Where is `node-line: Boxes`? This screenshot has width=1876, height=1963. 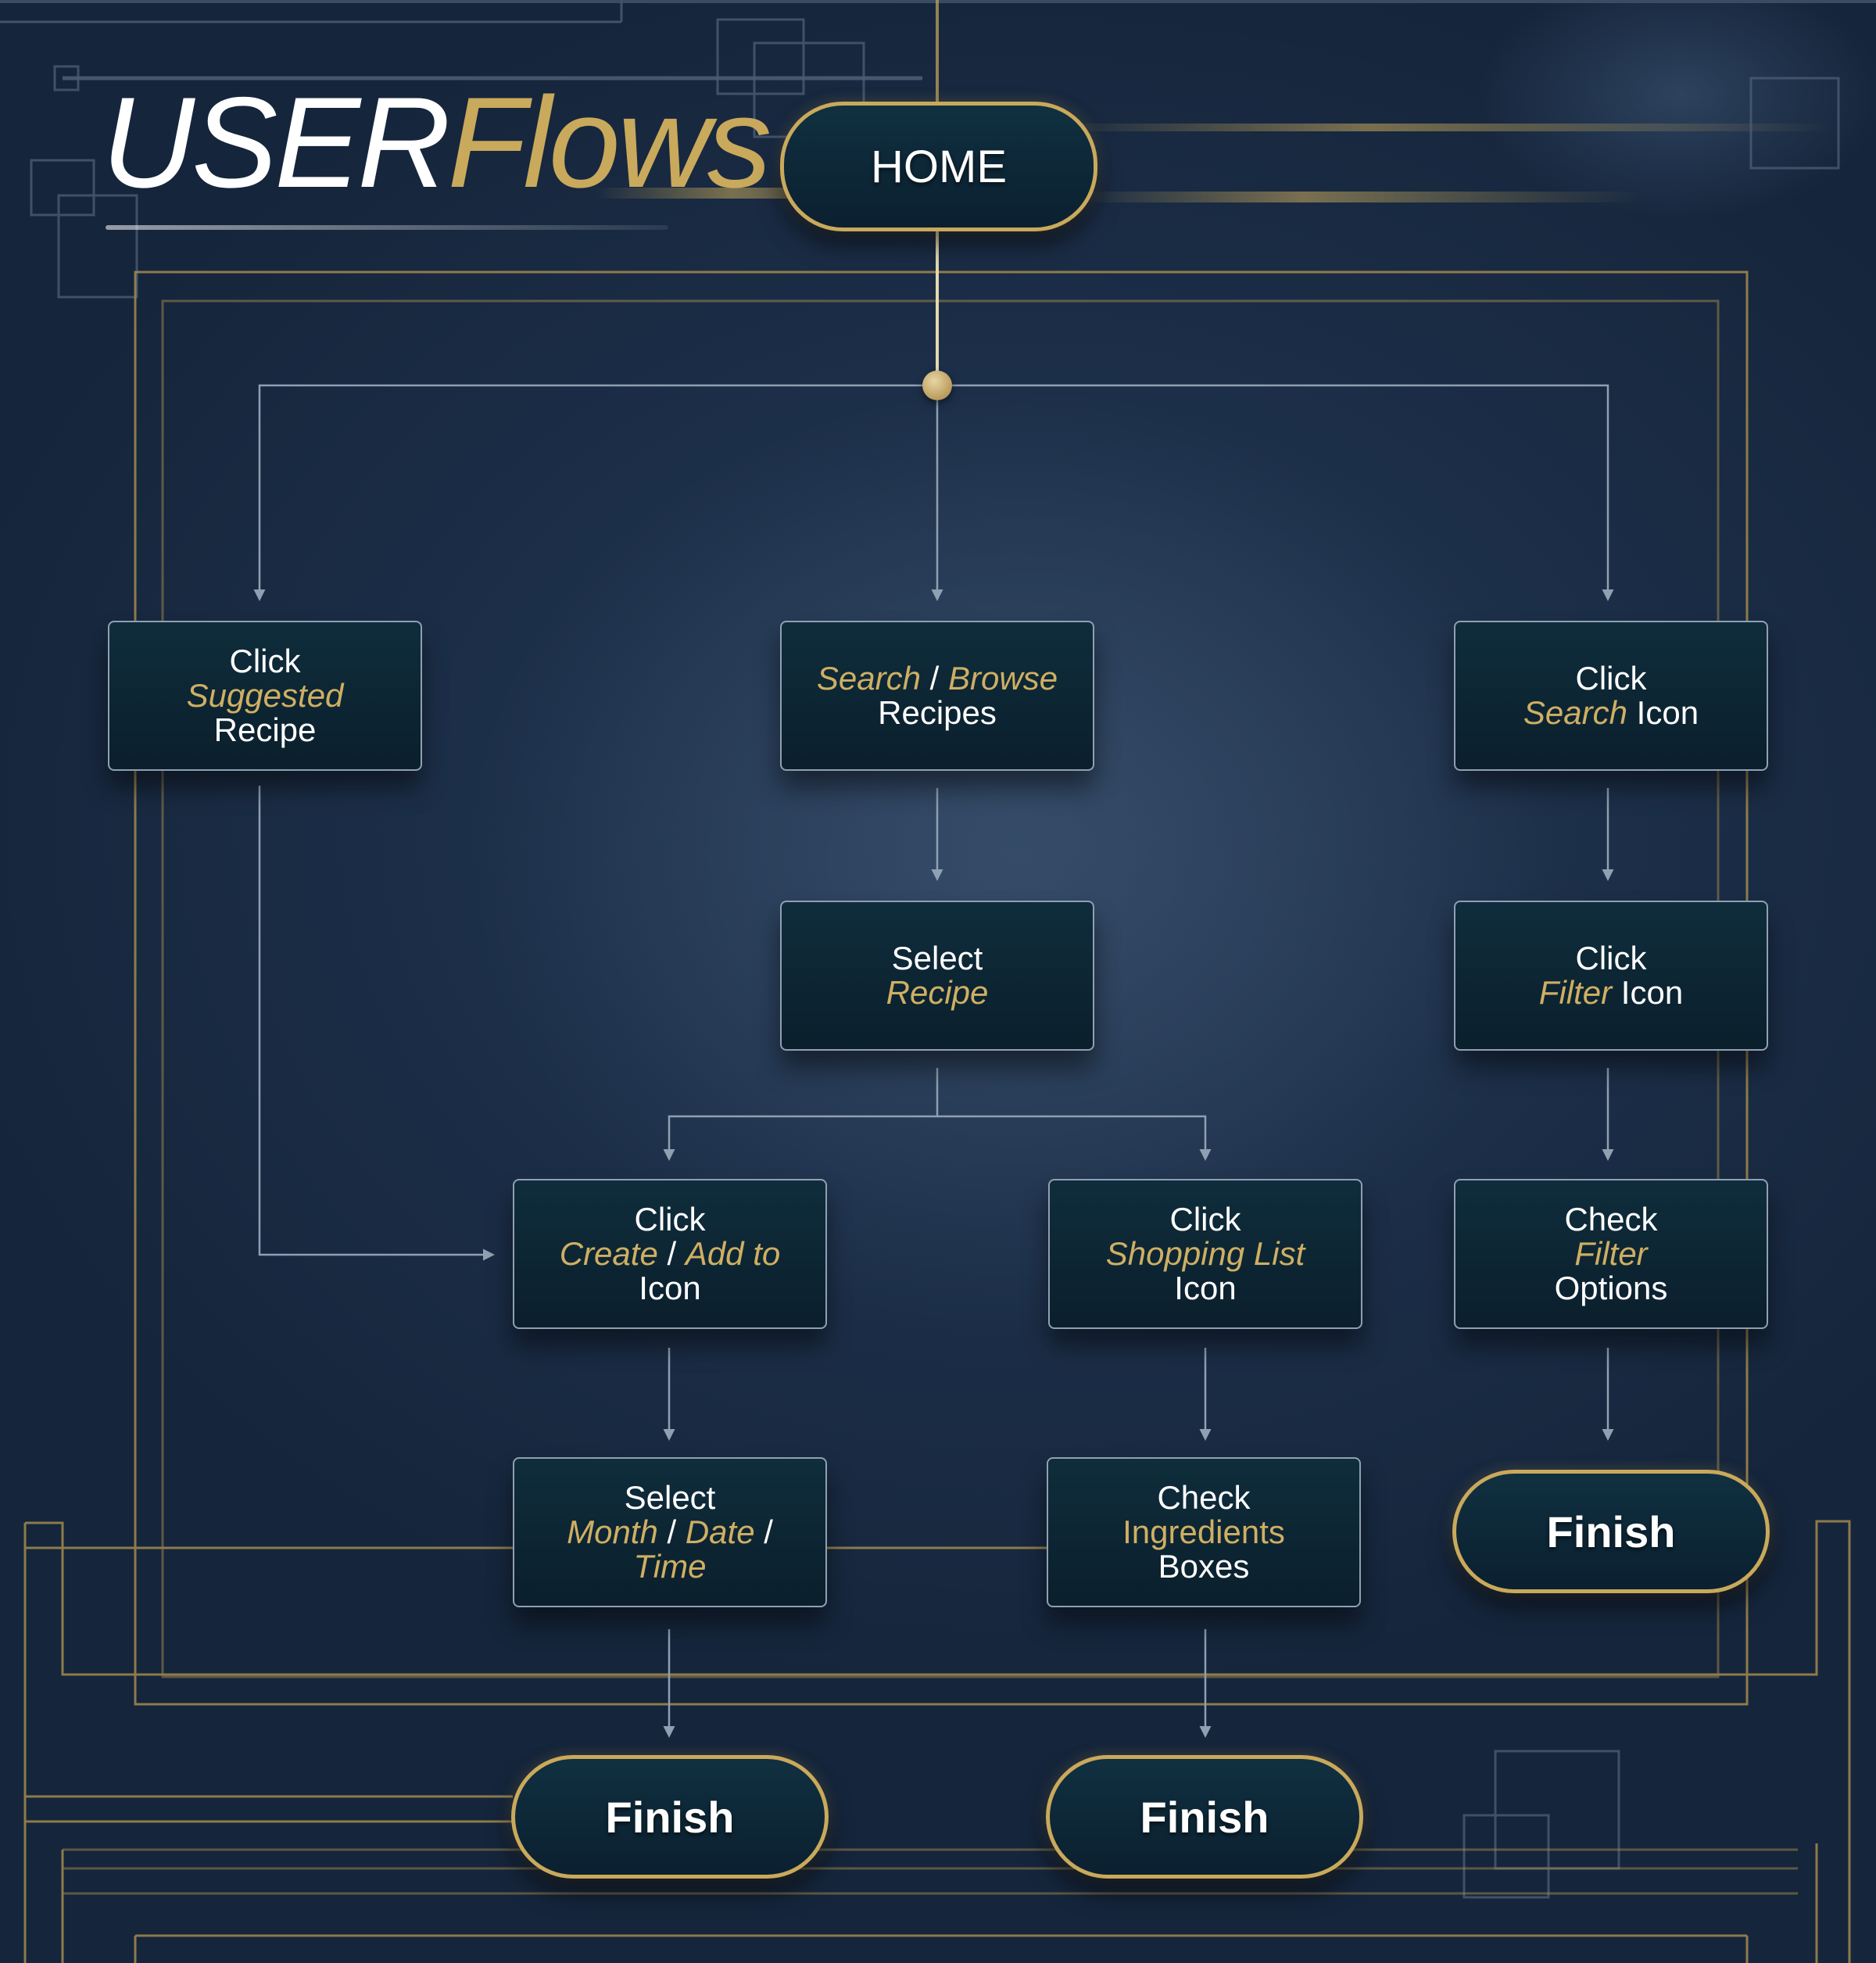 node-line: Boxes is located at coordinates (1204, 1566).